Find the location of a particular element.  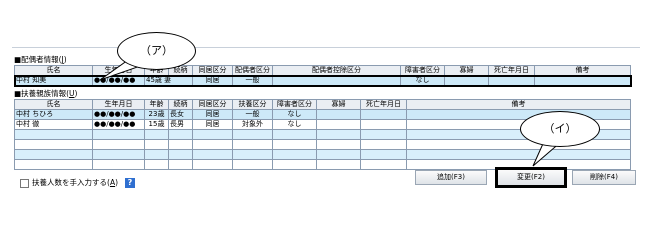

callout-i-text: （イ） is located at coordinates (560, 128).